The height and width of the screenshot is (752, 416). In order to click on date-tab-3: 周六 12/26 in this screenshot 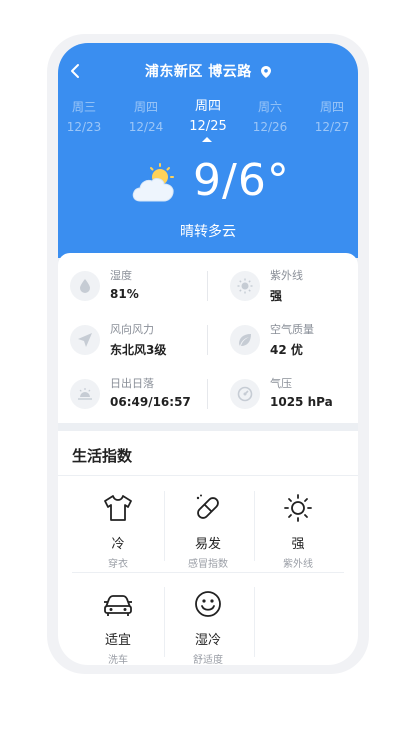, I will do `click(270, 117)`.